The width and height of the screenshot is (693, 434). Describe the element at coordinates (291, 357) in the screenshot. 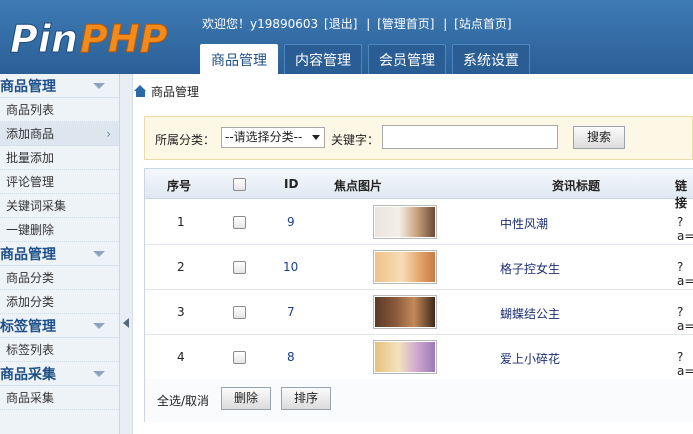

I see `row-id-link: 8` at that location.